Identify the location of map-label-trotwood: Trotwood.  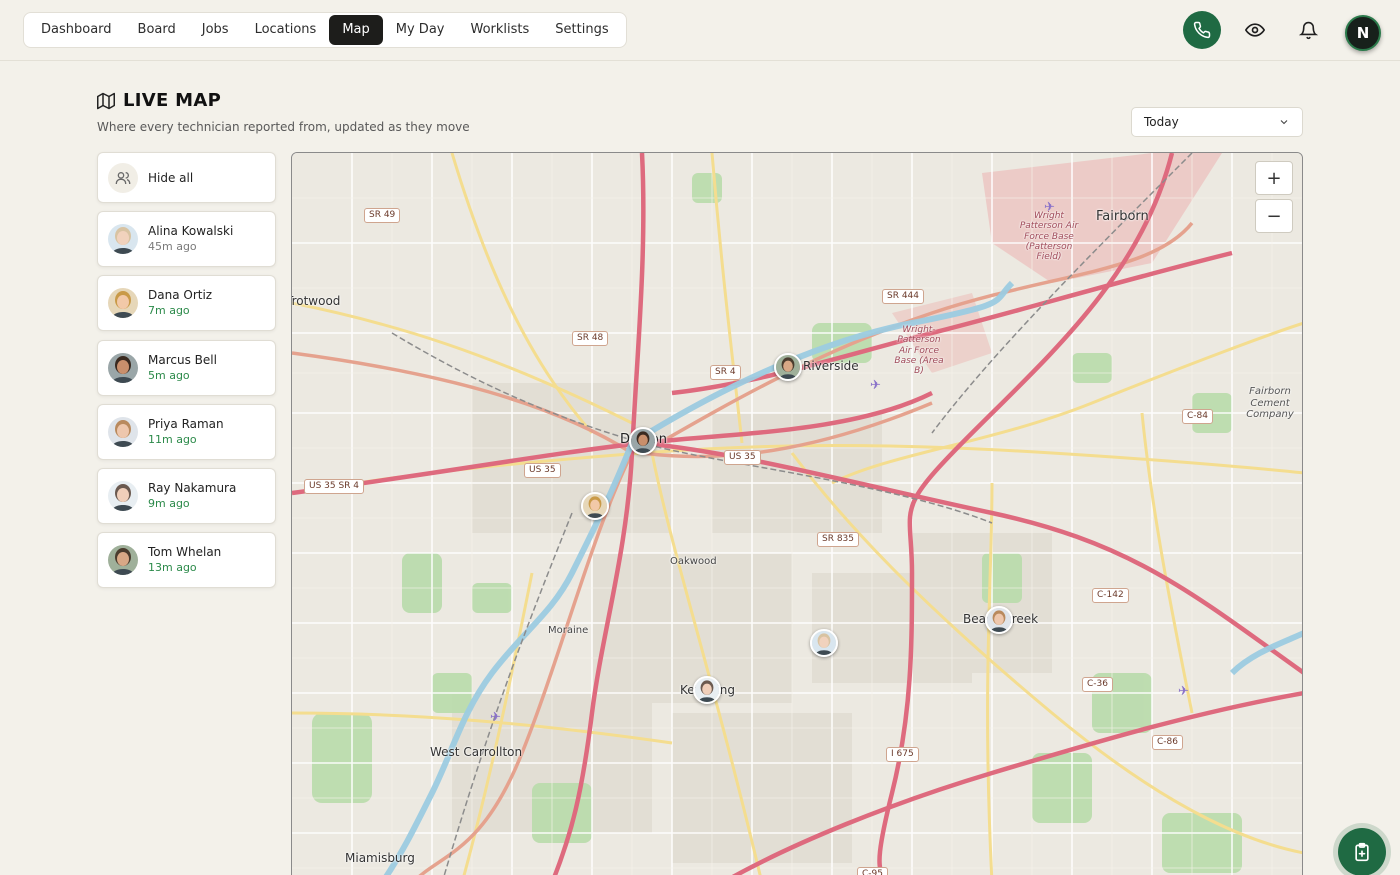
(316, 301).